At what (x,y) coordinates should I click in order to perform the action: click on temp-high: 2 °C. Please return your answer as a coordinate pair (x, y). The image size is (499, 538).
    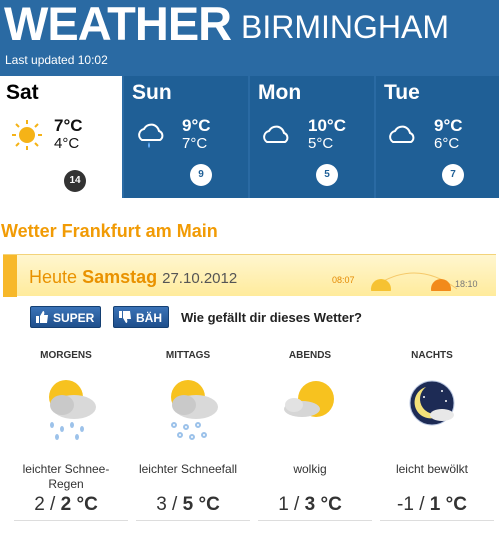
    Looking at the image, I should click on (79, 504).